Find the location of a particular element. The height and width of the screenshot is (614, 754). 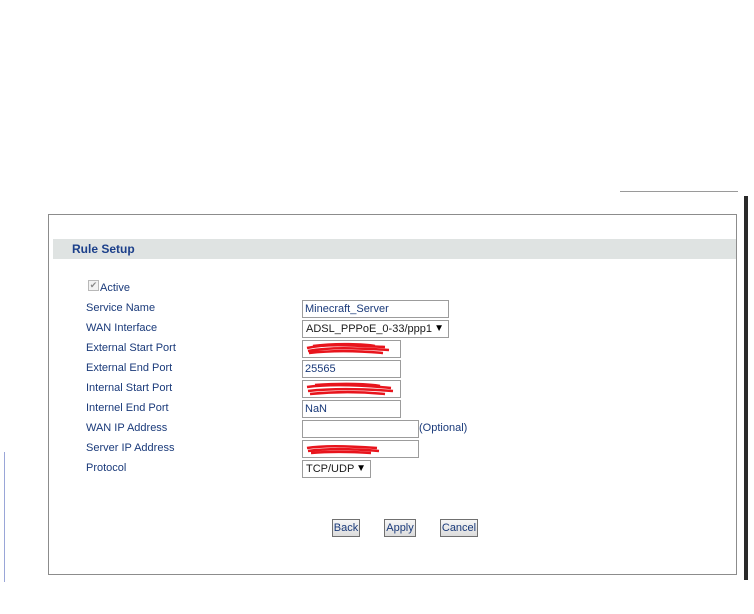

external-end-port-input: 25565 is located at coordinates (351, 369).